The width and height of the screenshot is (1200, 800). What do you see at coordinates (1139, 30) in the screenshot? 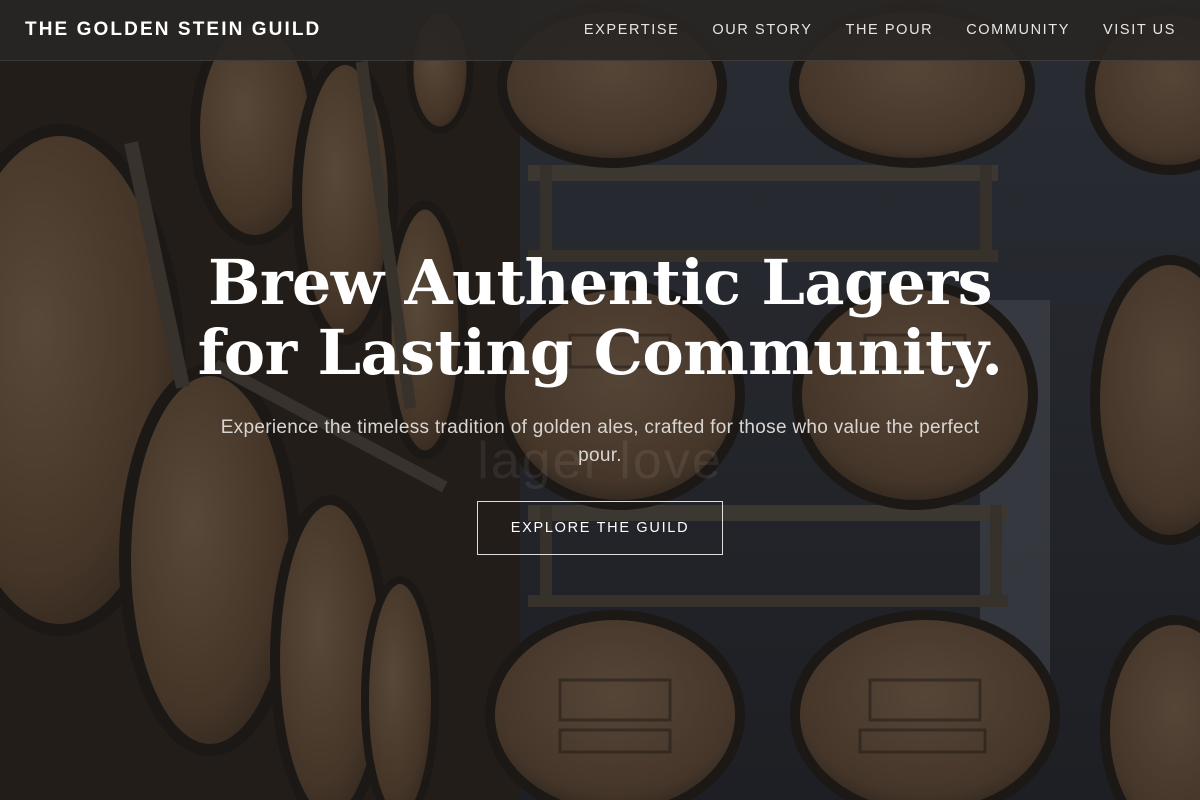
I see `nav-link-visit-us: VISIT US` at bounding box center [1139, 30].